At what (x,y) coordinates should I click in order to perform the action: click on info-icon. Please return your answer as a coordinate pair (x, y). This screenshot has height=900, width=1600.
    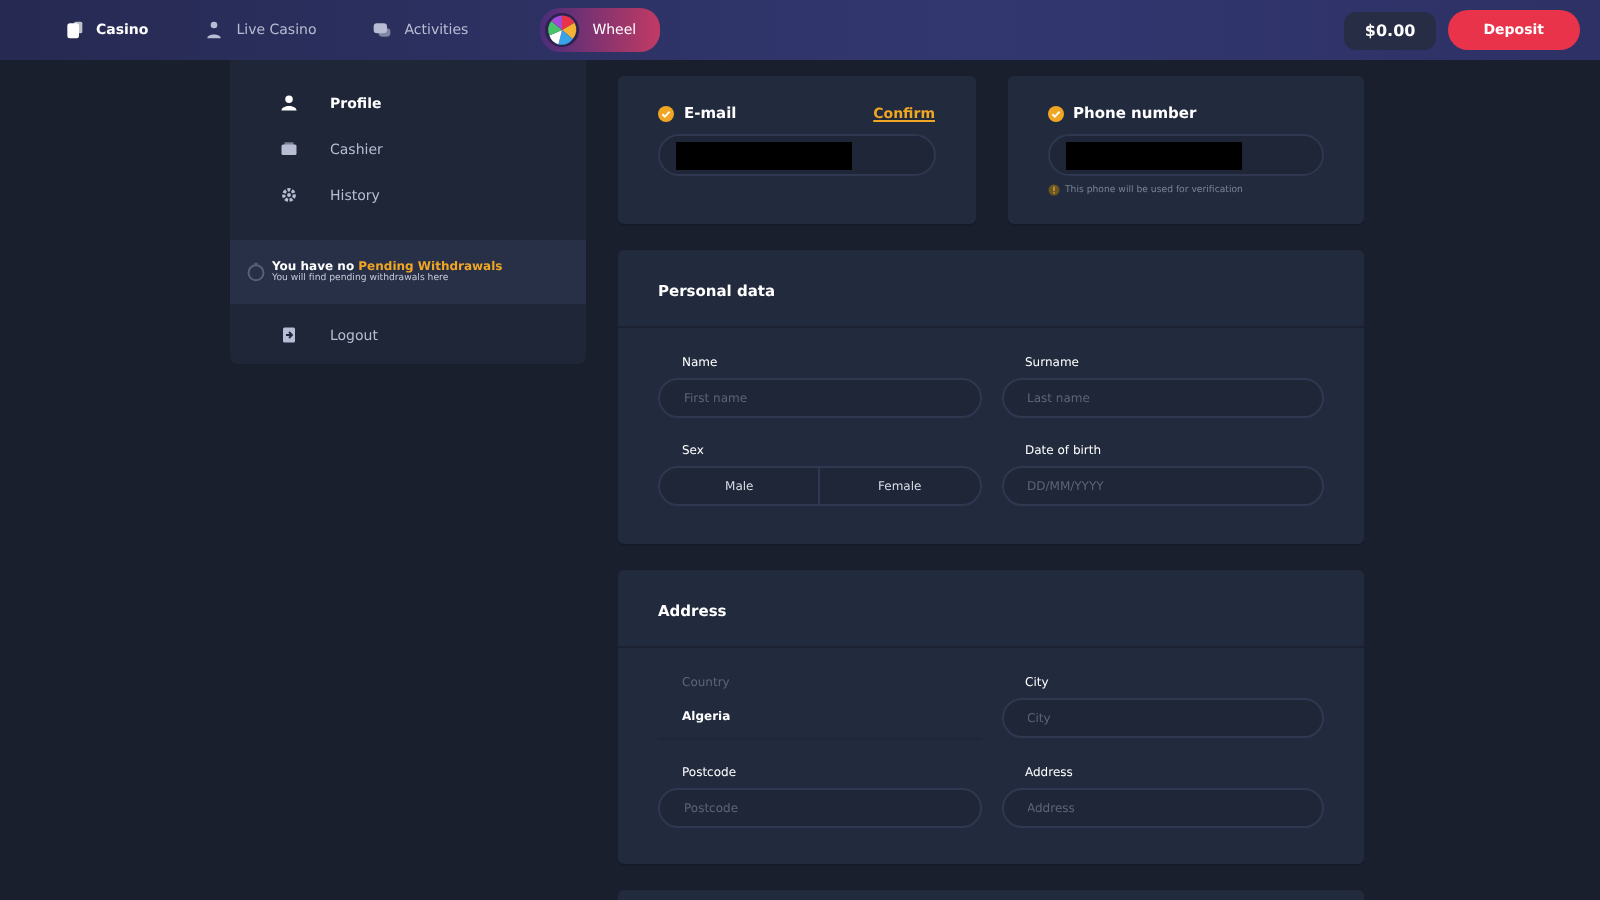
    Looking at the image, I should click on (1053, 190).